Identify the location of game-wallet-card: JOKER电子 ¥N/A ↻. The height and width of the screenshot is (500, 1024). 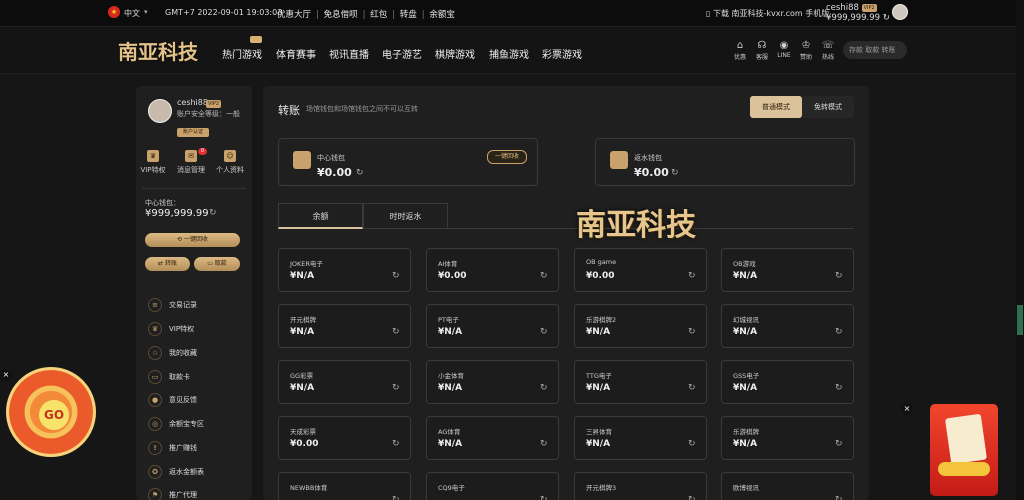
(344, 270).